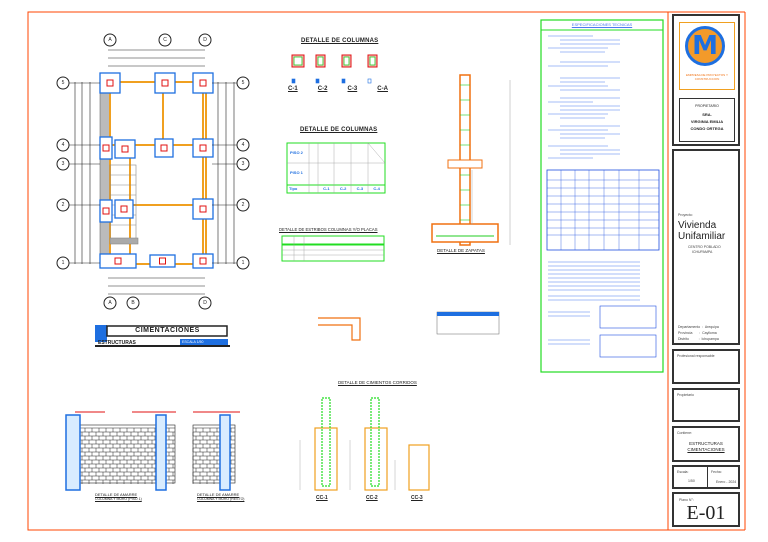  What do you see at coordinates (322, 498) in the screenshot?
I see `section-cc1: CC-1` at bounding box center [322, 498].